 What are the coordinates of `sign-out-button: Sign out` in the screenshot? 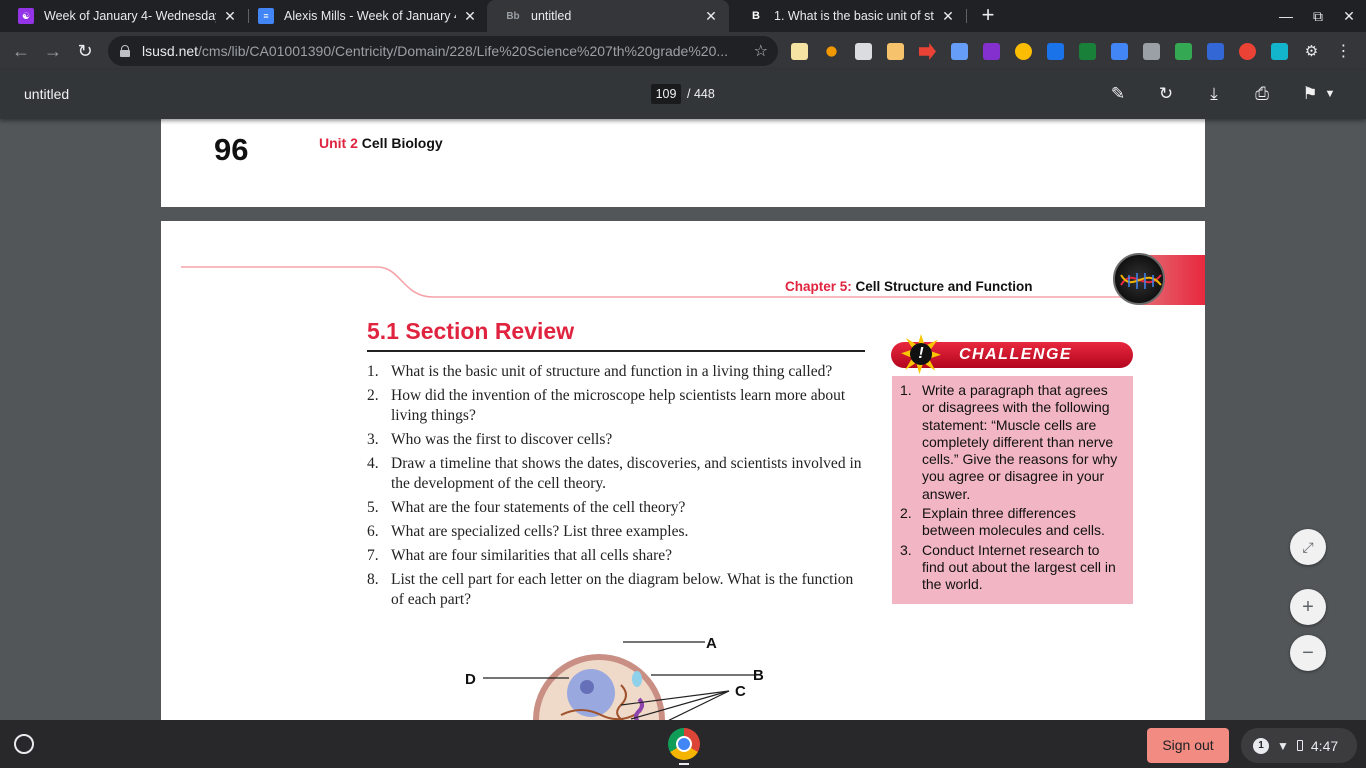 It's located at (1188, 745).